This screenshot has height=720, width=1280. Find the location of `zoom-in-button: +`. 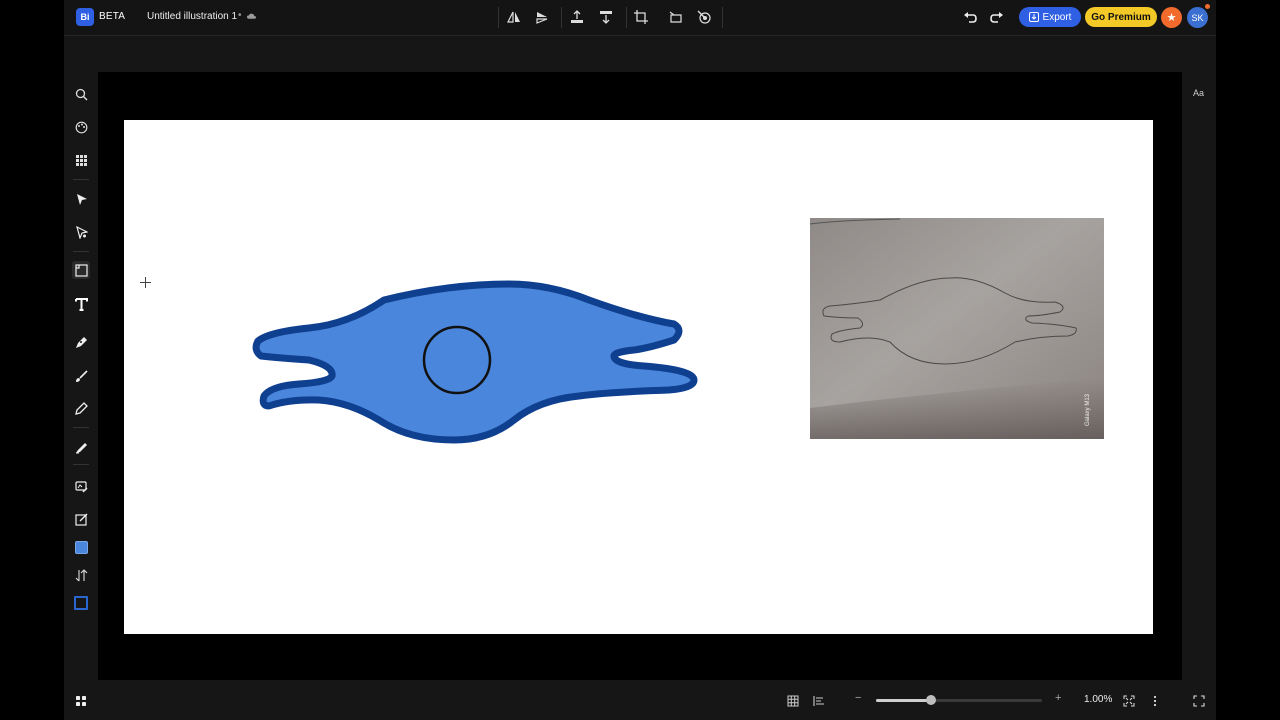

zoom-in-button: + is located at coordinates (1058, 698).